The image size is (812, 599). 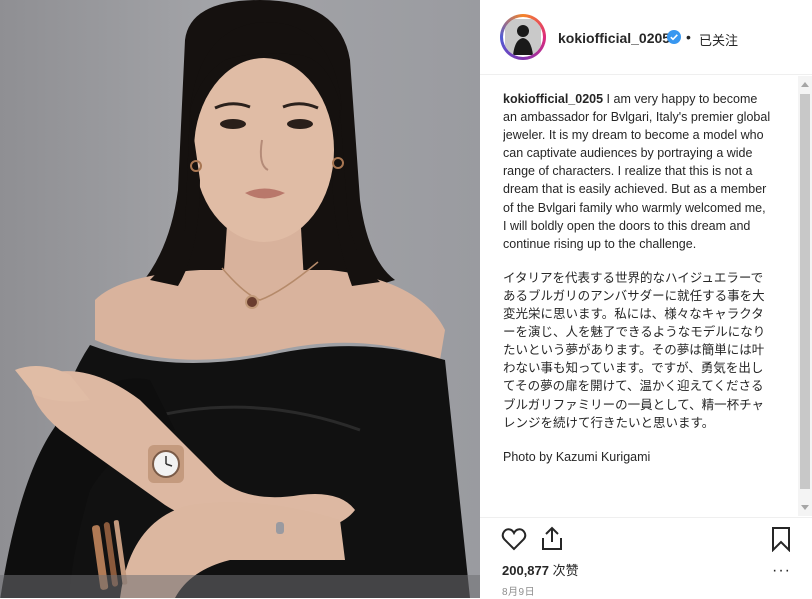 What do you see at coordinates (805, 291) in the screenshot?
I see `scroll-thumb` at bounding box center [805, 291].